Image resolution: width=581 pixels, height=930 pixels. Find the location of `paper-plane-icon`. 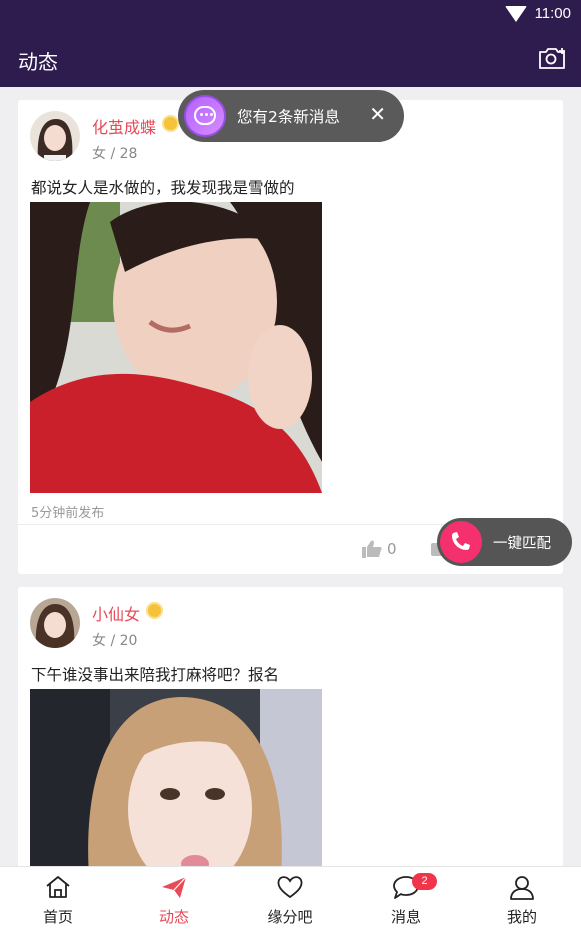

paper-plane-icon is located at coordinates (174, 887).